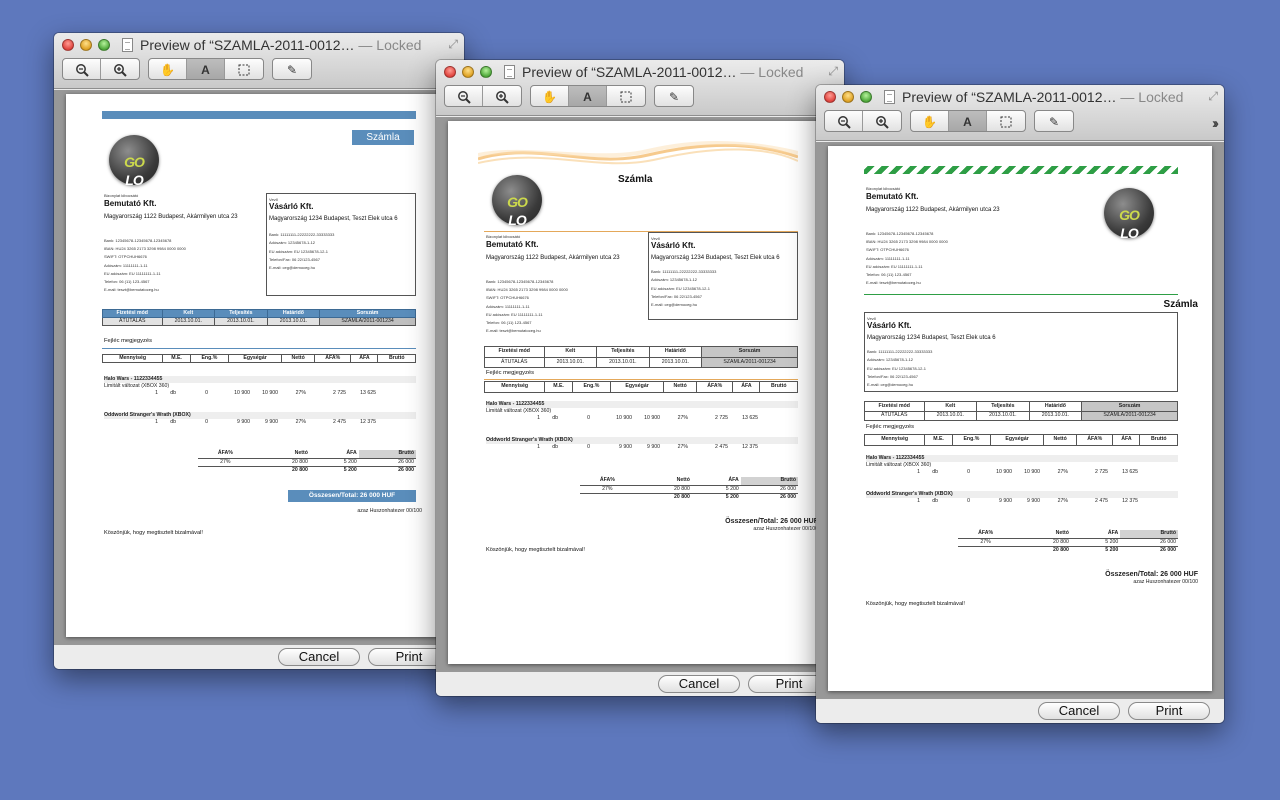  I want to click on toolbar-overflow-chevron-icon: ››, so click(1215, 123).